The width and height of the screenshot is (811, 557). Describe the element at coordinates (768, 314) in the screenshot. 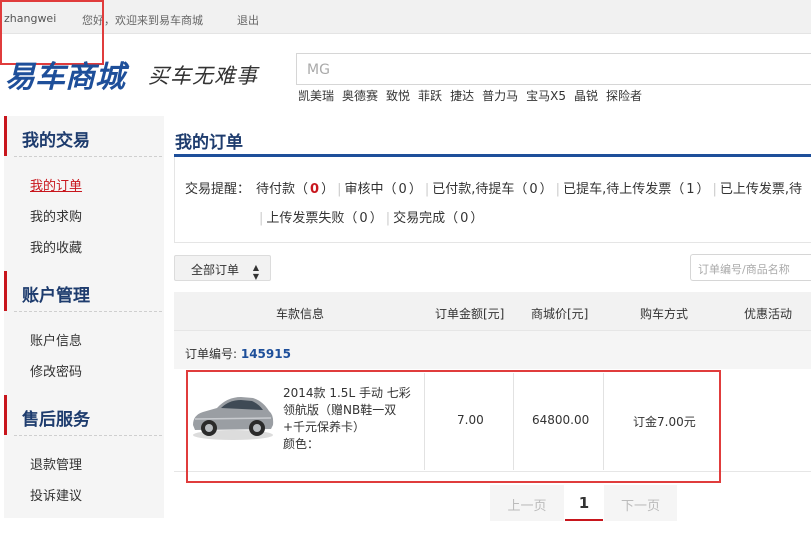

I see `column-header: 优惠活动` at that location.